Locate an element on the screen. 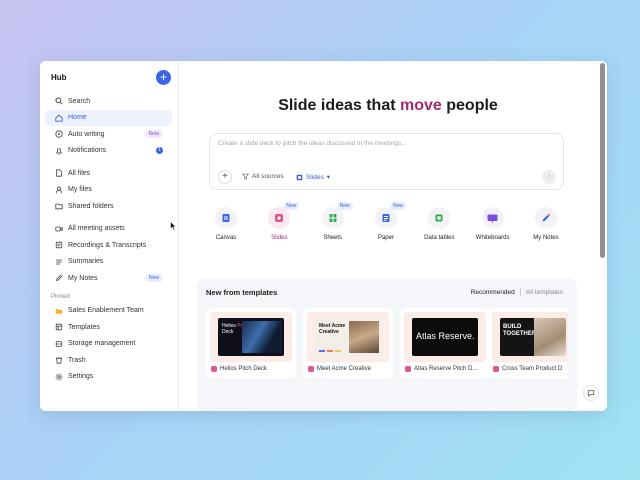 This screenshot has width=640, height=480. attach-button: + is located at coordinates (225, 177).